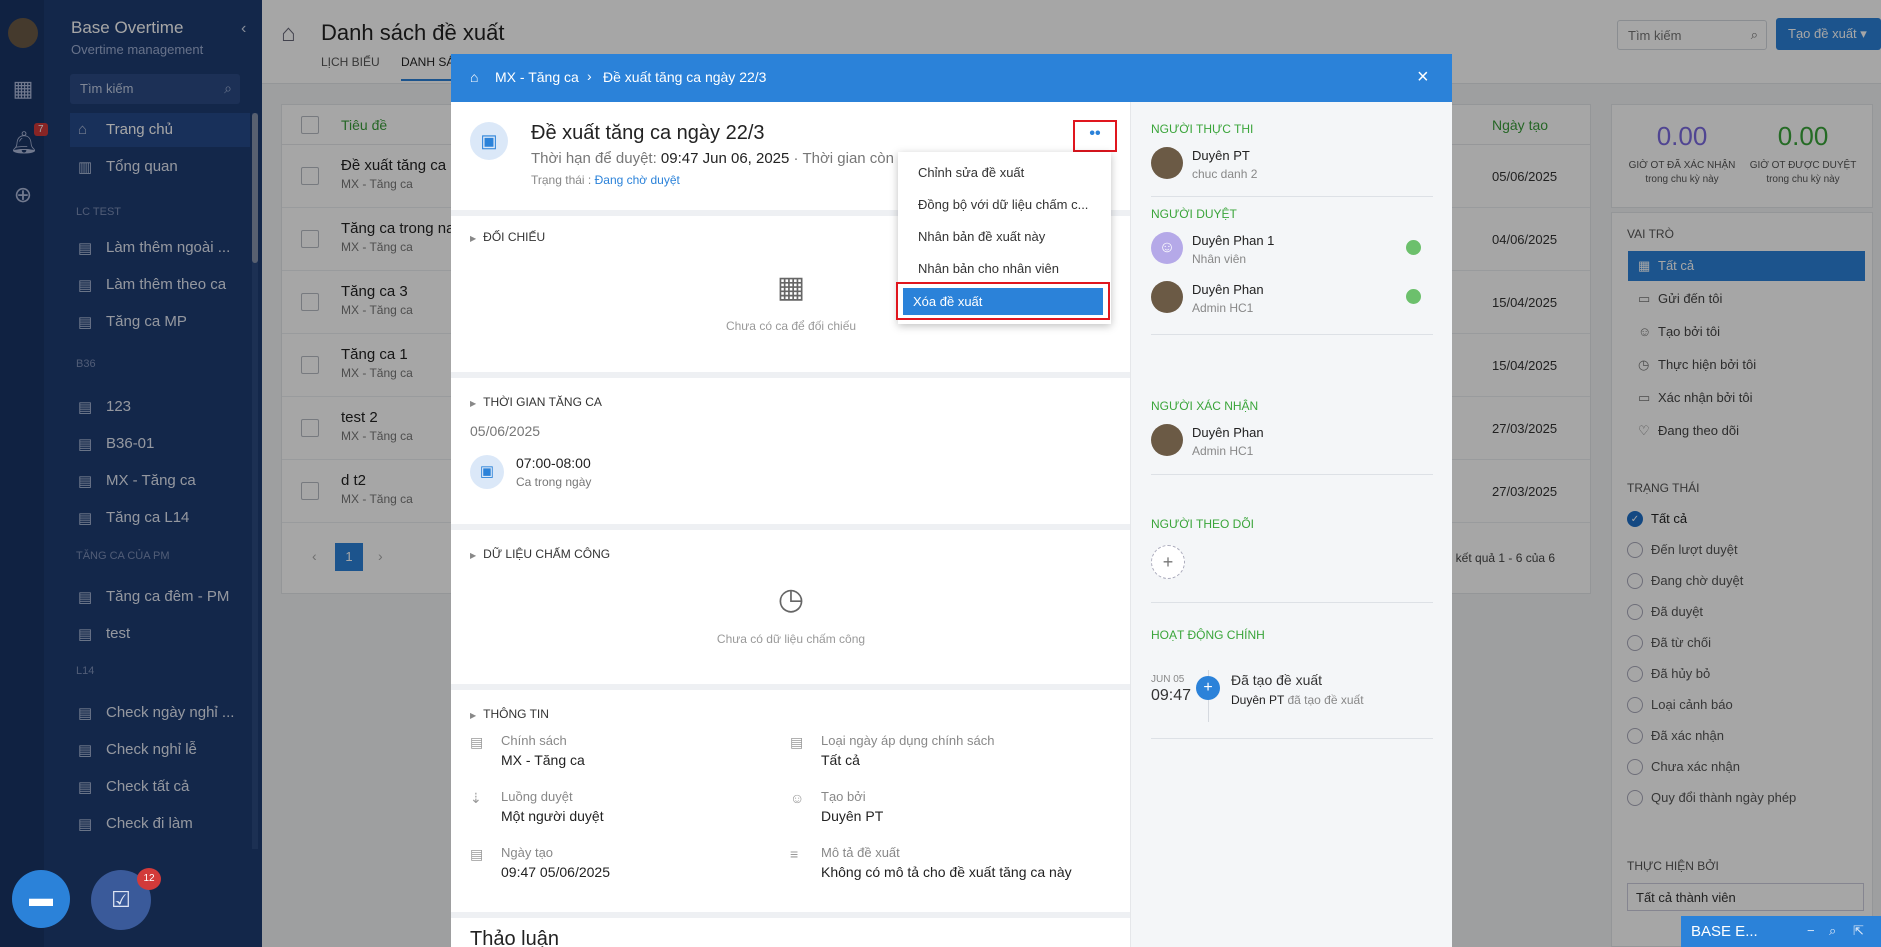 The image size is (1881, 947). I want to click on confirmer-name: Duyên Phan, so click(1228, 432).